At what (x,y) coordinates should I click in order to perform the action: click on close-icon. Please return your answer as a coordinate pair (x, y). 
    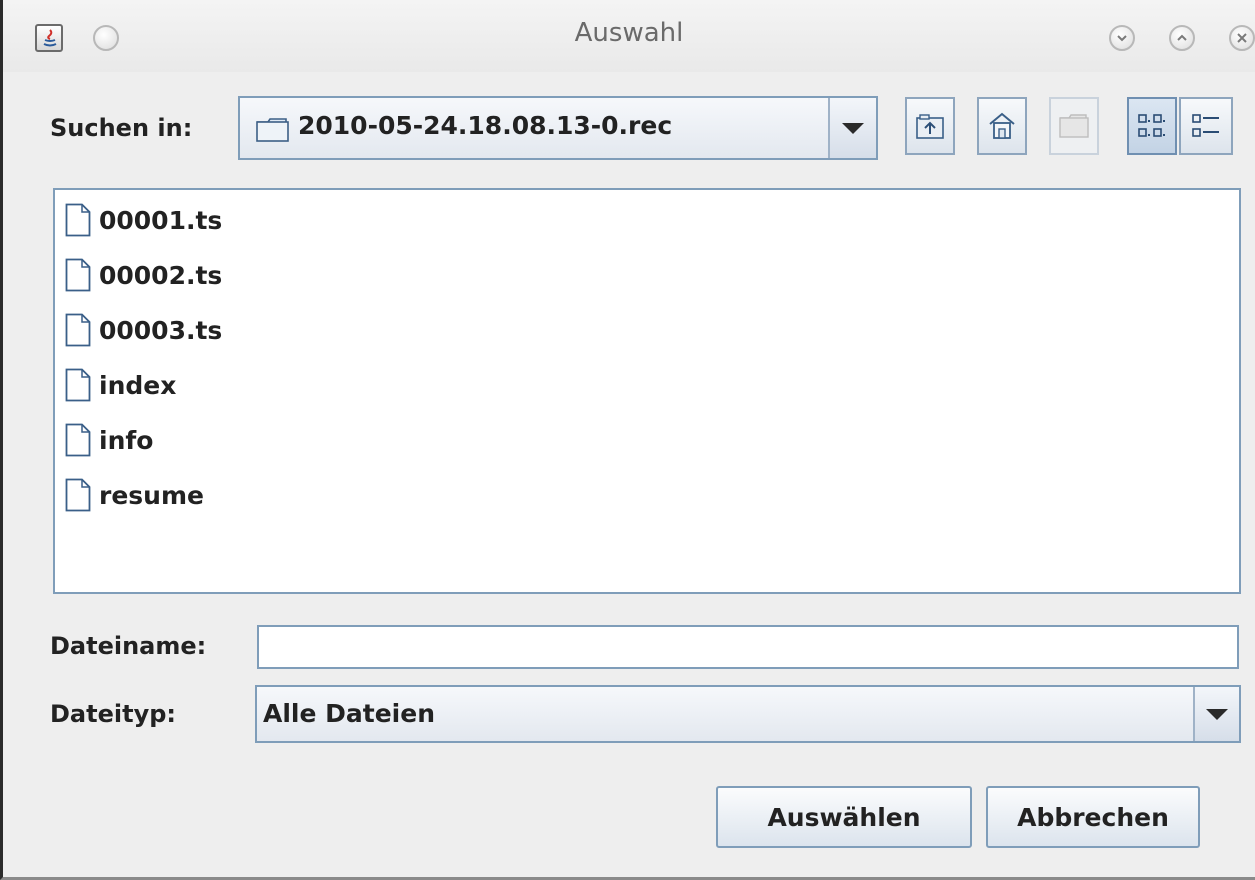
    Looking at the image, I should click on (1242, 38).